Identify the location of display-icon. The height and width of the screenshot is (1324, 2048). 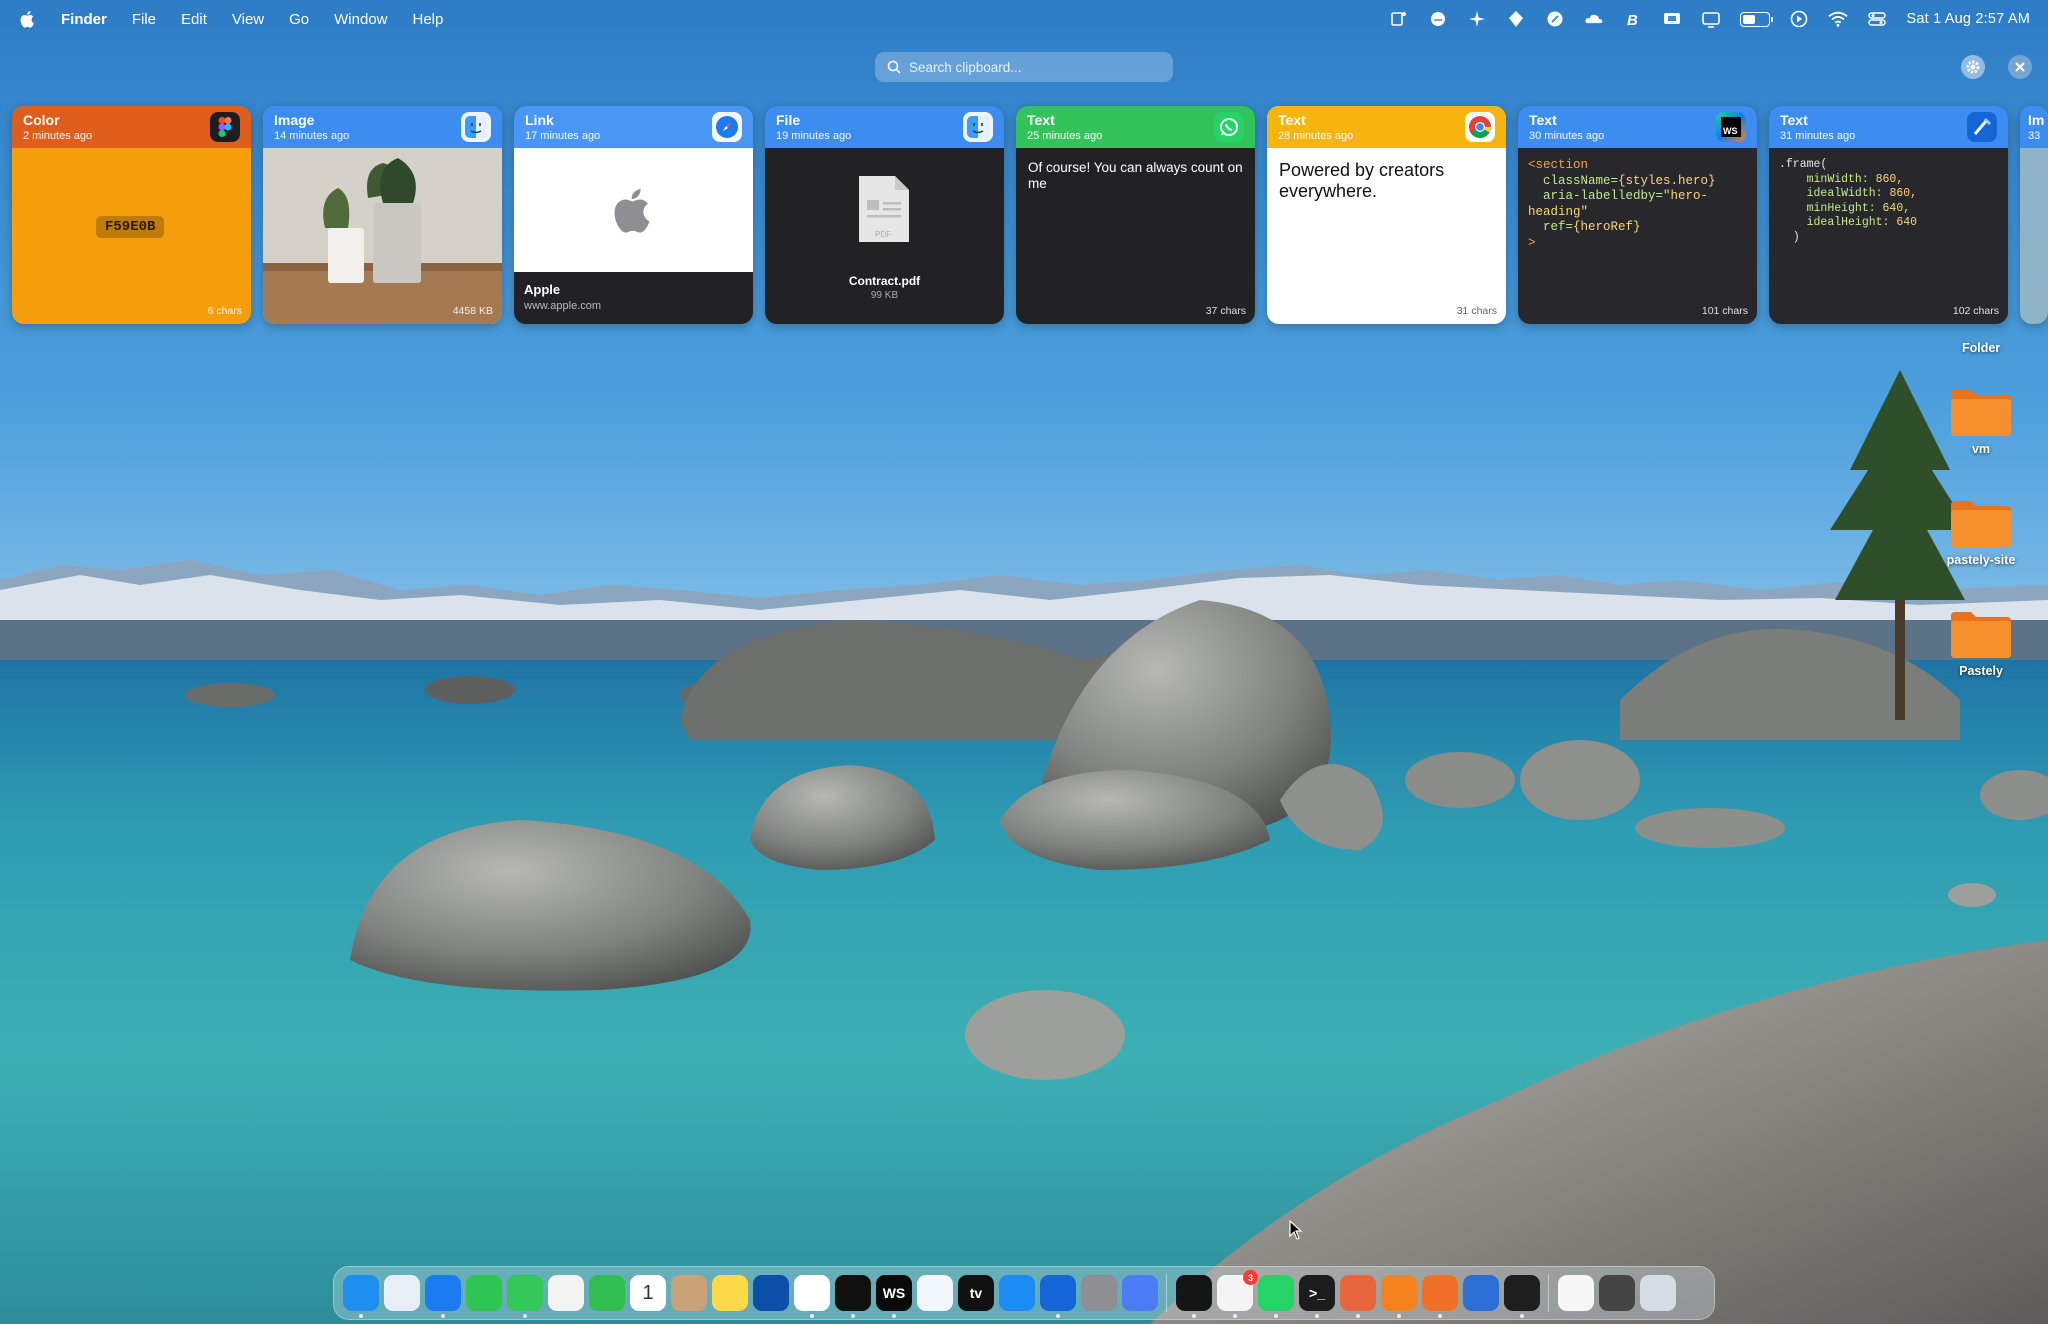
(1672, 19).